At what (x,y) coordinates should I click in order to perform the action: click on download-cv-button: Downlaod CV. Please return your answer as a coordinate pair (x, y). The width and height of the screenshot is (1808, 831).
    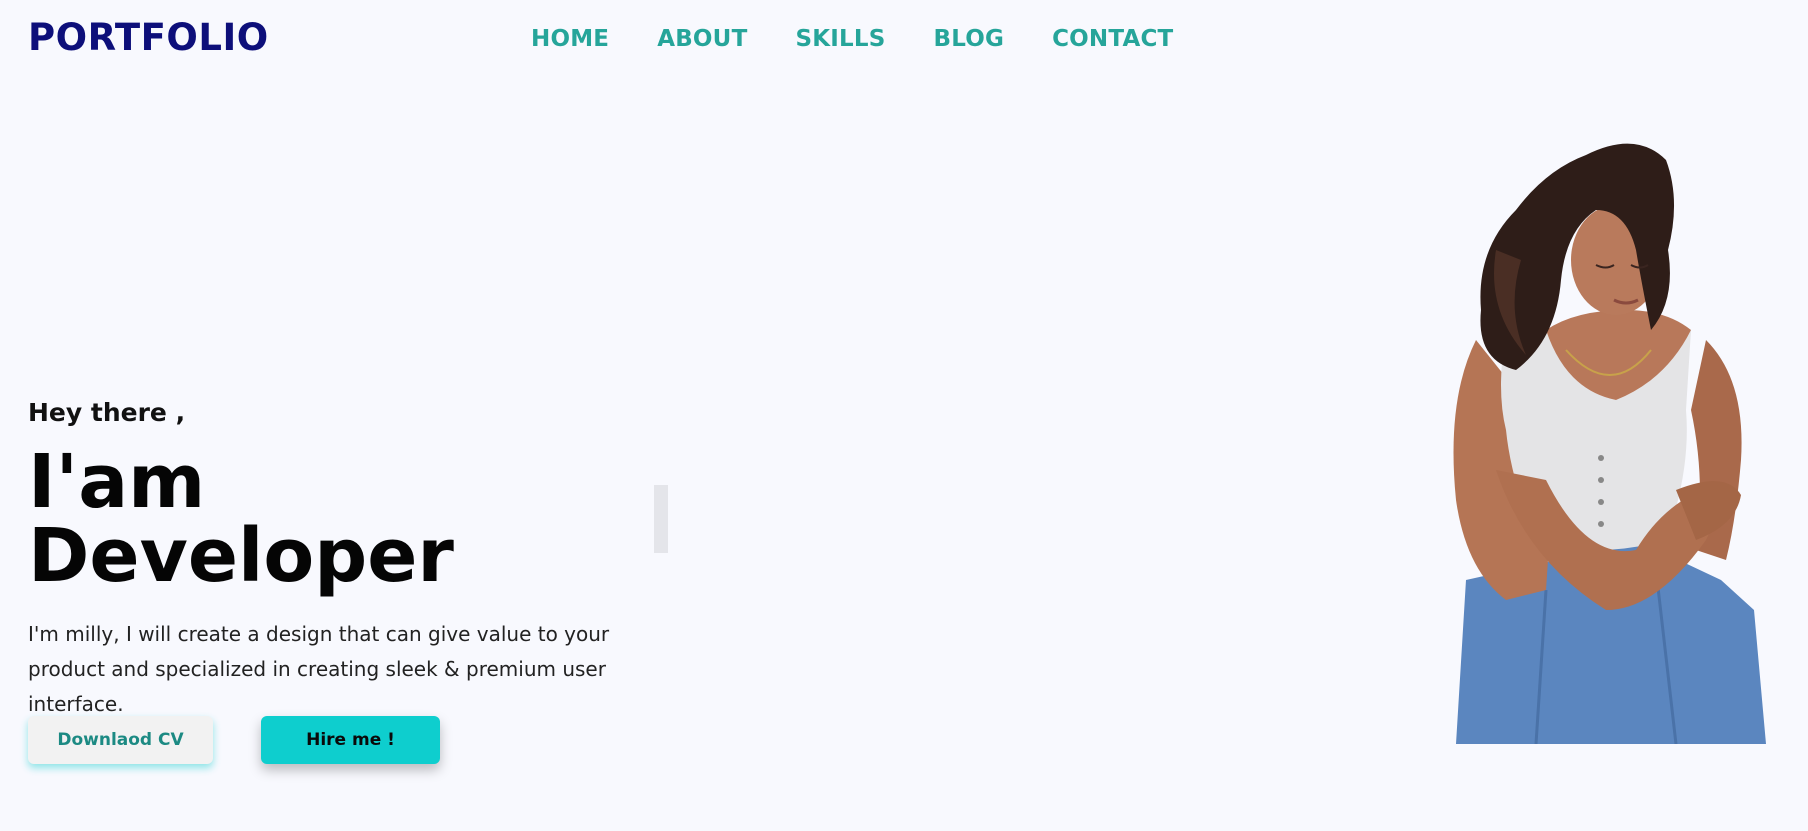
    Looking at the image, I should click on (120, 740).